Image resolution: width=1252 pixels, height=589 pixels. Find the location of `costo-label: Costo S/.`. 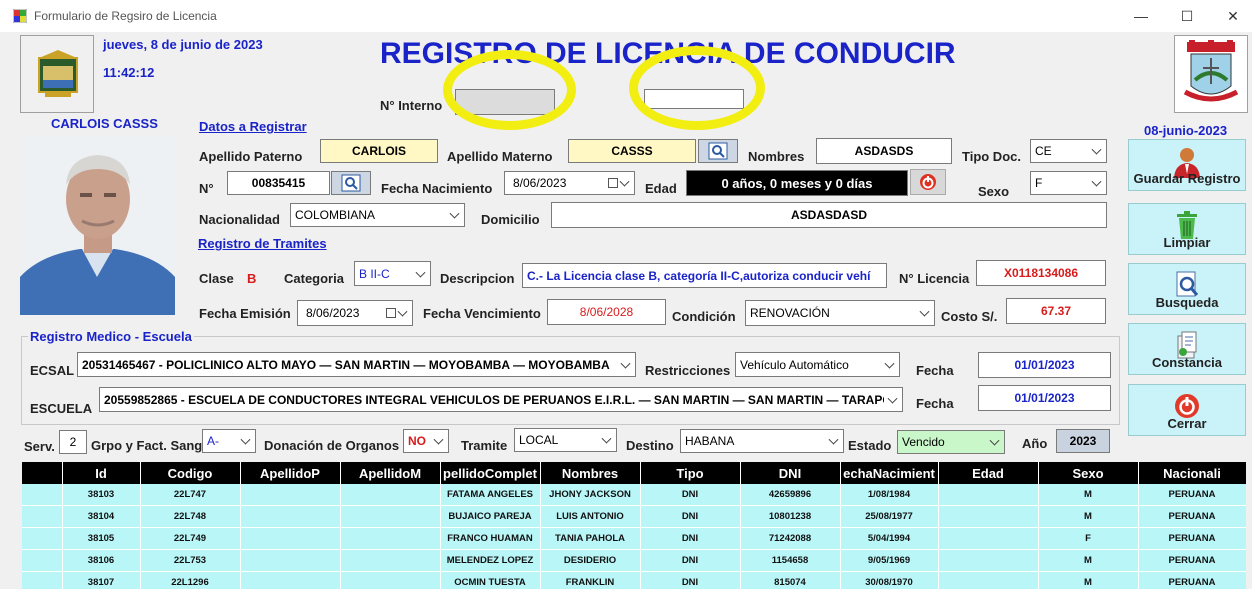

costo-label: Costo S/. is located at coordinates (969, 316).